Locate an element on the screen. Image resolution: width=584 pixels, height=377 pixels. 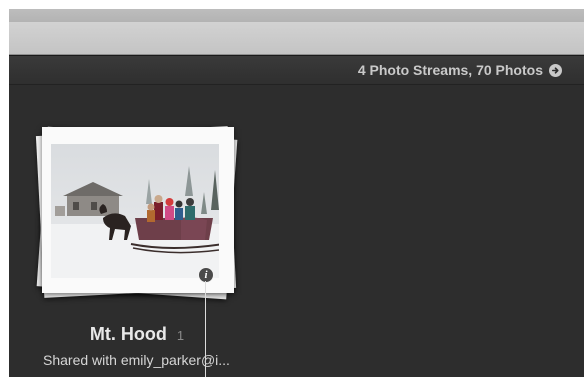
arrow-right-circle-icon is located at coordinates (555, 70).